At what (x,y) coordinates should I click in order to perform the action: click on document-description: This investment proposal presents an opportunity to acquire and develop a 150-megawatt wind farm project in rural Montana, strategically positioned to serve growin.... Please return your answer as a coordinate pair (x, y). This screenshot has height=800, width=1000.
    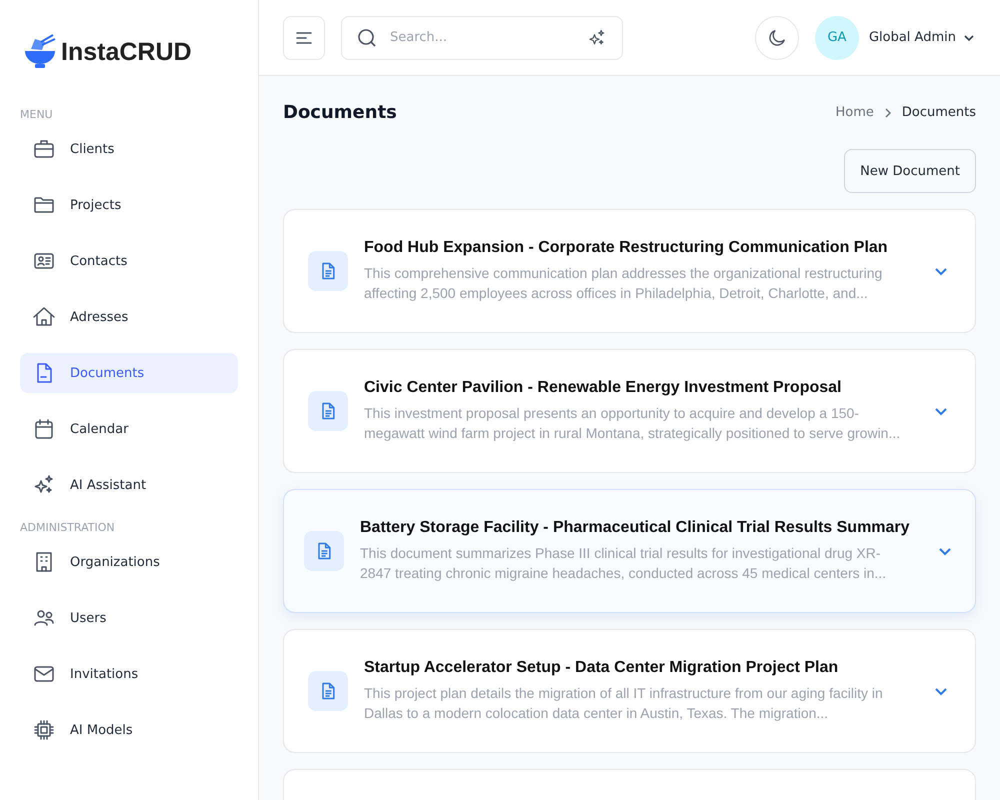
    Looking at the image, I should click on (633, 423).